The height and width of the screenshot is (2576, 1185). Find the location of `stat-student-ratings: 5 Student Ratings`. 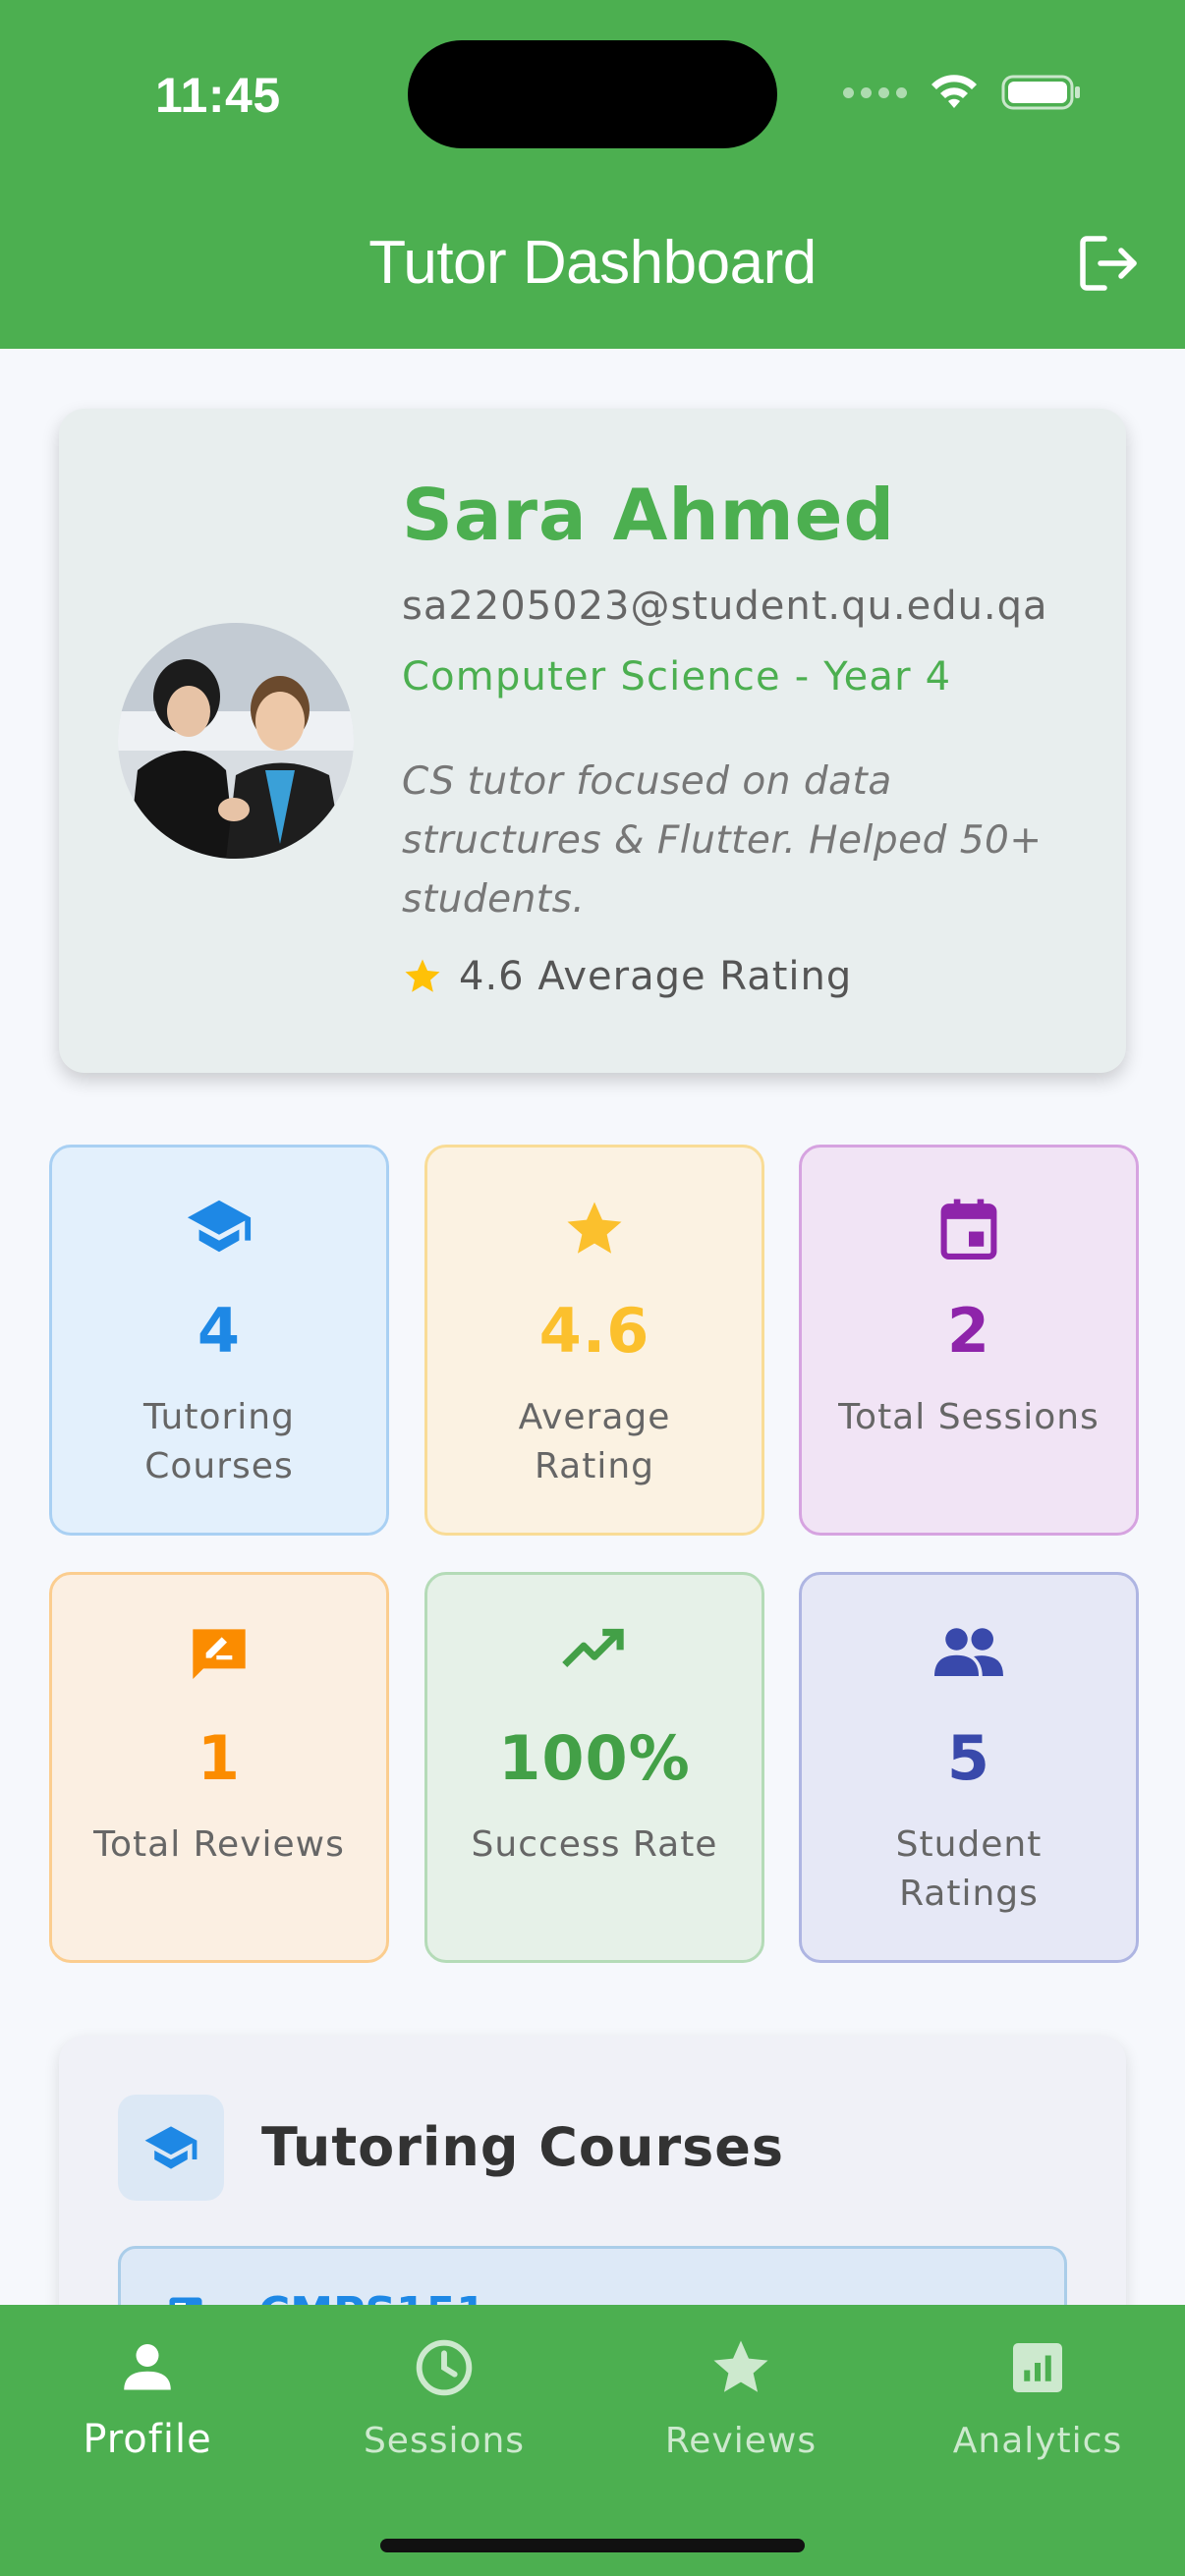

stat-student-ratings: 5 Student Ratings is located at coordinates (969, 1767).